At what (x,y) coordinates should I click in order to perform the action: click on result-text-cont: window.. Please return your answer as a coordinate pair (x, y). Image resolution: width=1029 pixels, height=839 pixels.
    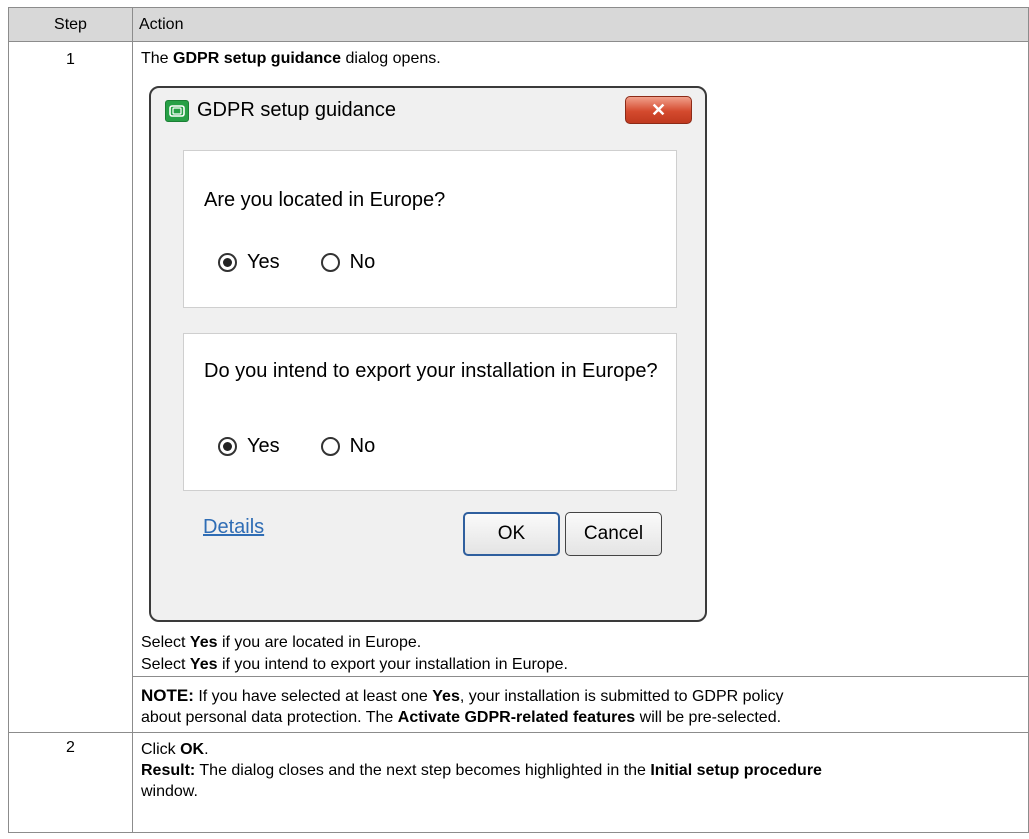
    Looking at the image, I should click on (169, 791).